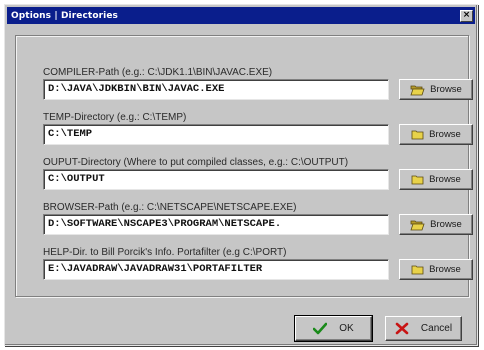  What do you see at coordinates (216, 224) in the screenshot?
I see `browser-path-input: D:\SOFTWARE\NSCAPE3\PROGRAM\NETSCAPE.` at bounding box center [216, 224].